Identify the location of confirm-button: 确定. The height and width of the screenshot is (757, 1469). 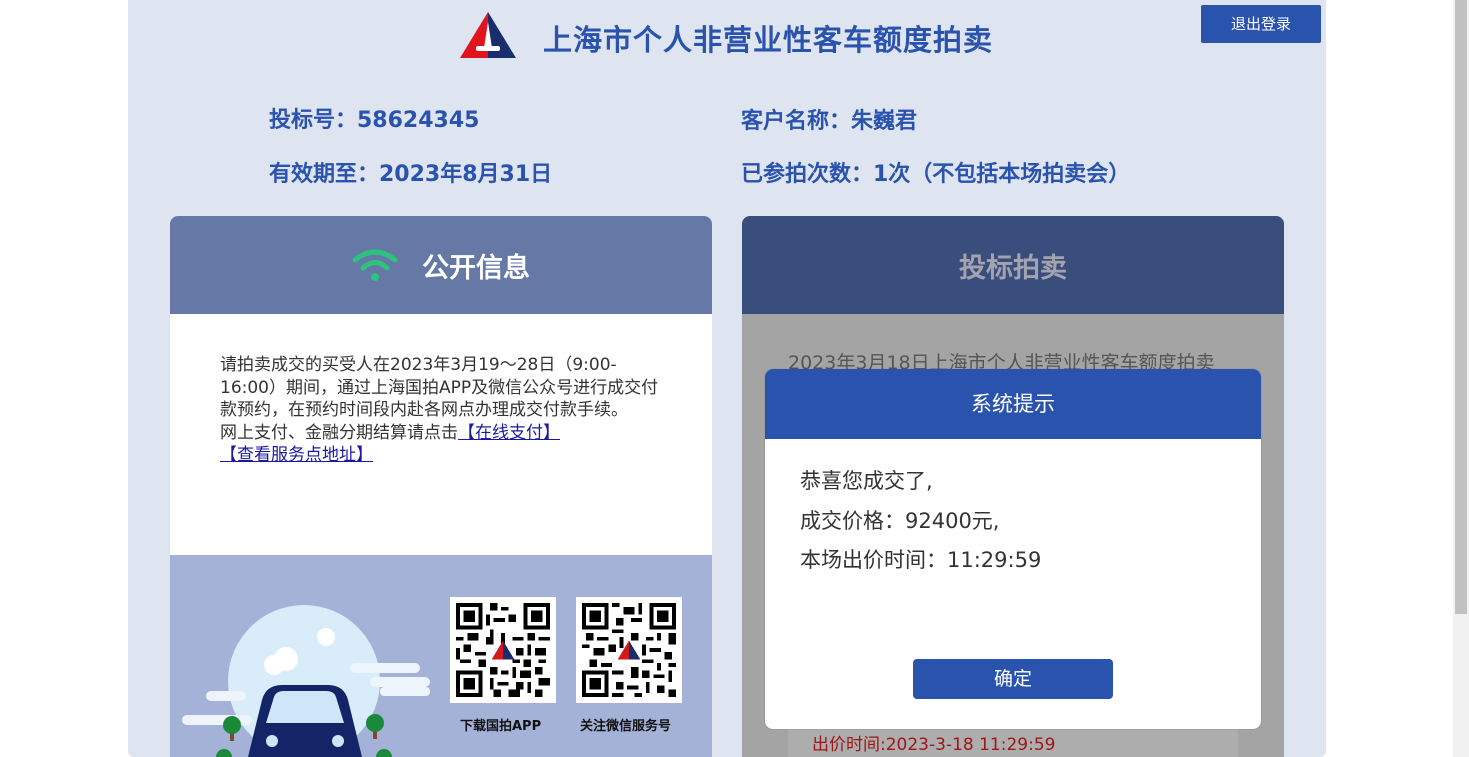
(1013, 679).